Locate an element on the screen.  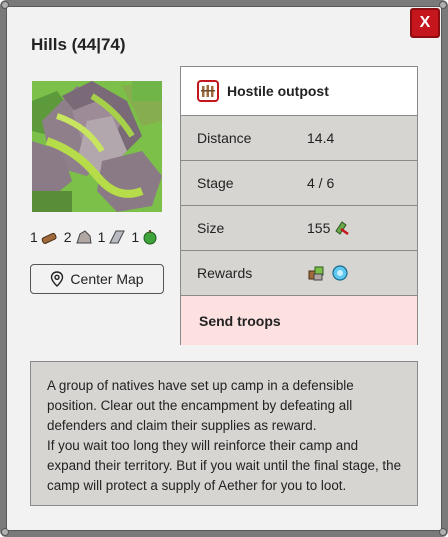
info-row-stage: Stage 4 / 6 is located at coordinates (299, 183).